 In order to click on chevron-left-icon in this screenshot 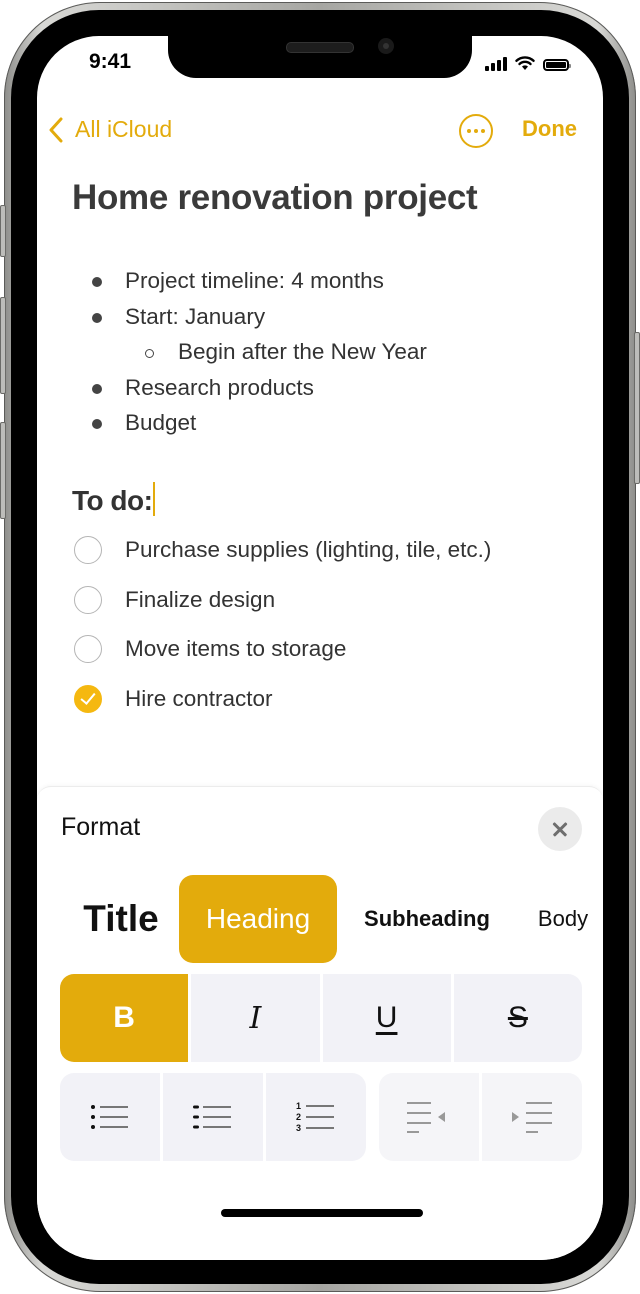, I will do `click(56, 129)`.